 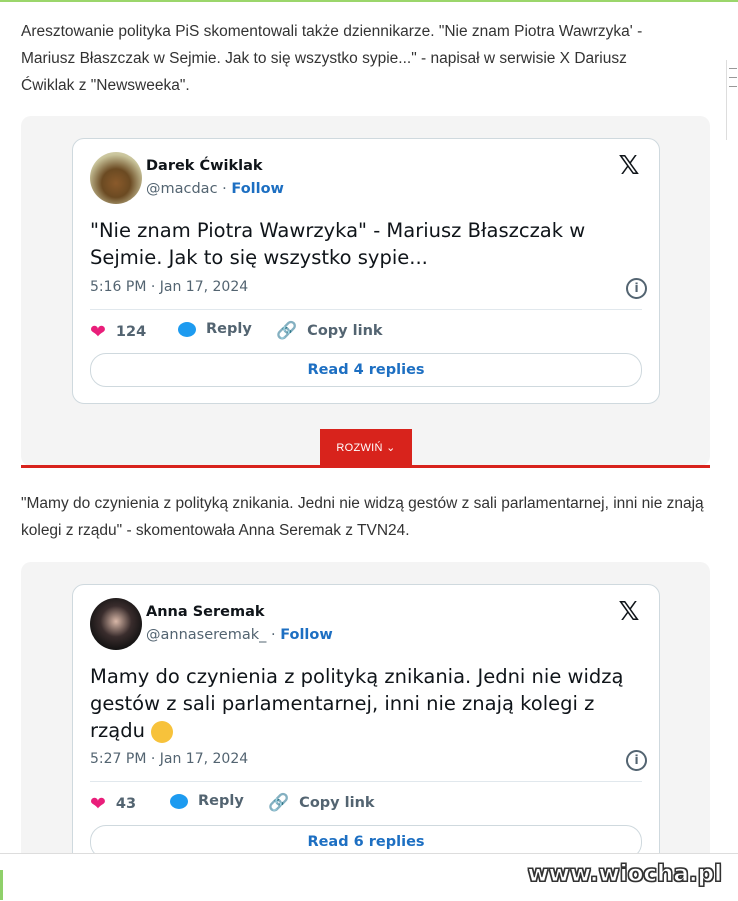 What do you see at coordinates (369, 1) in the screenshot?
I see `top-accent-line` at bounding box center [369, 1].